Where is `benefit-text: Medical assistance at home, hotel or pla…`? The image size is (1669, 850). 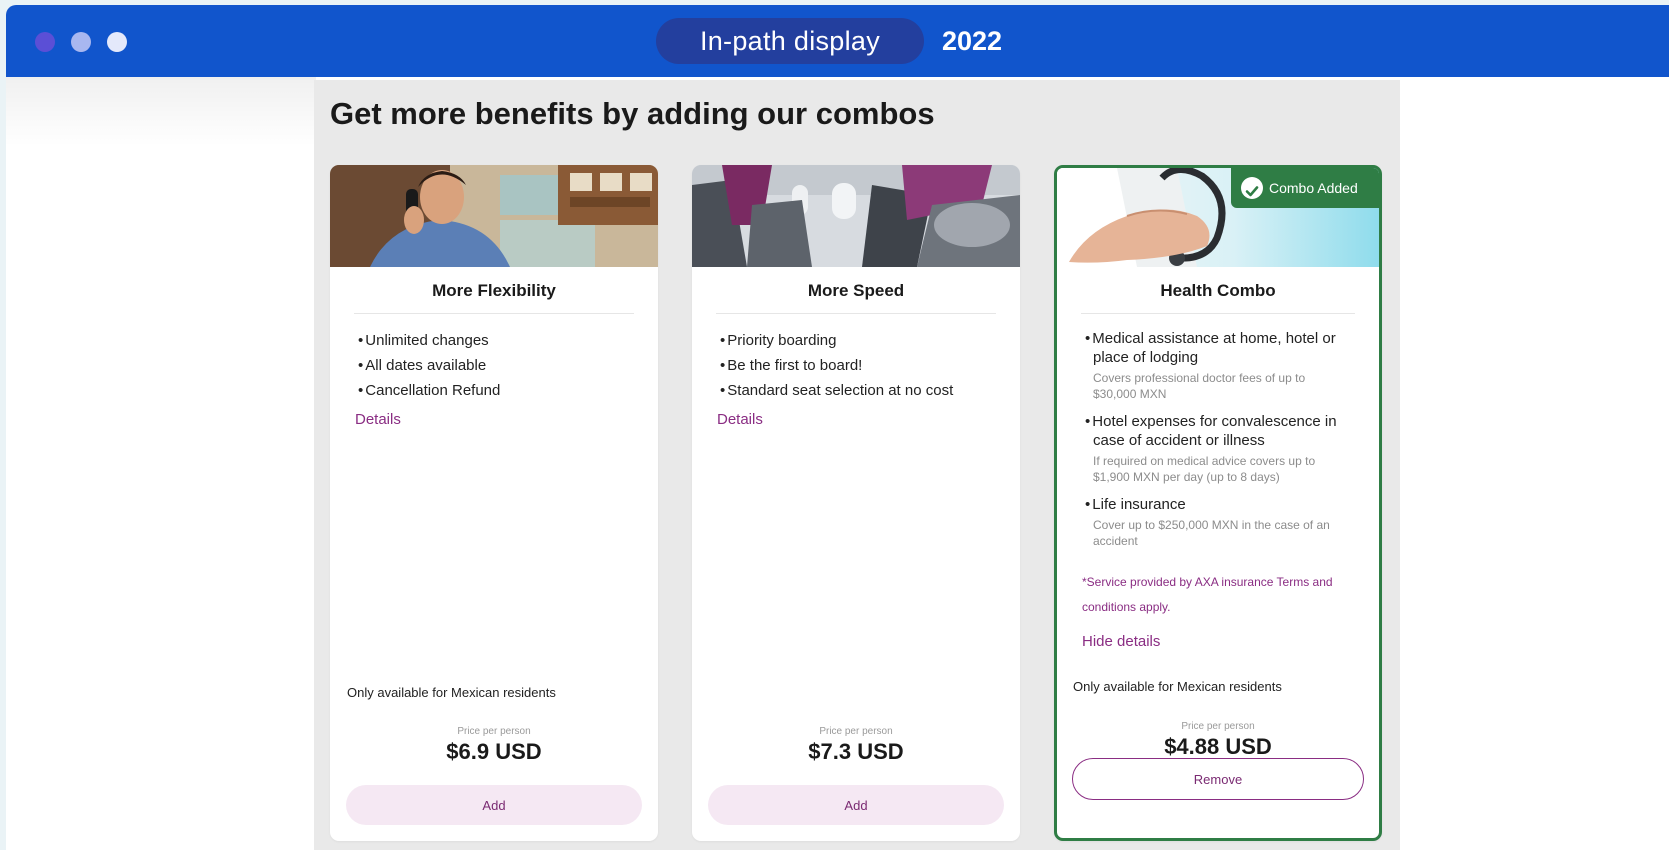
benefit-text: Medical assistance at home, hotel or pla… is located at coordinates (1218, 348).